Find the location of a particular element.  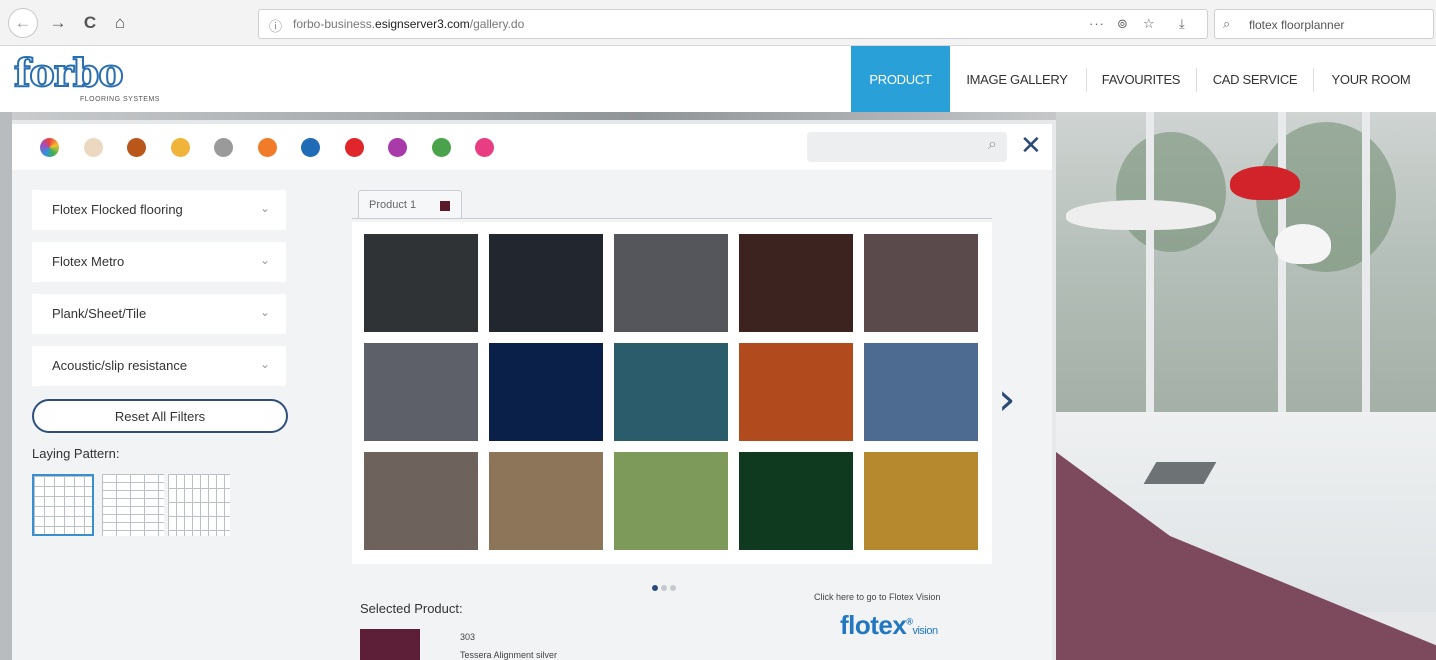

selected-product-name: Tessera Alignment silver is located at coordinates (509, 655).